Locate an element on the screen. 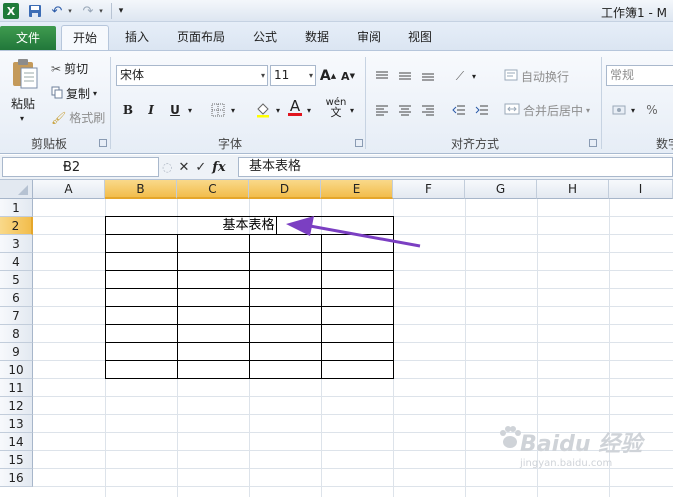 The width and height of the screenshot is (673, 497). tab-home: 开始 is located at coordinates (85, 37).